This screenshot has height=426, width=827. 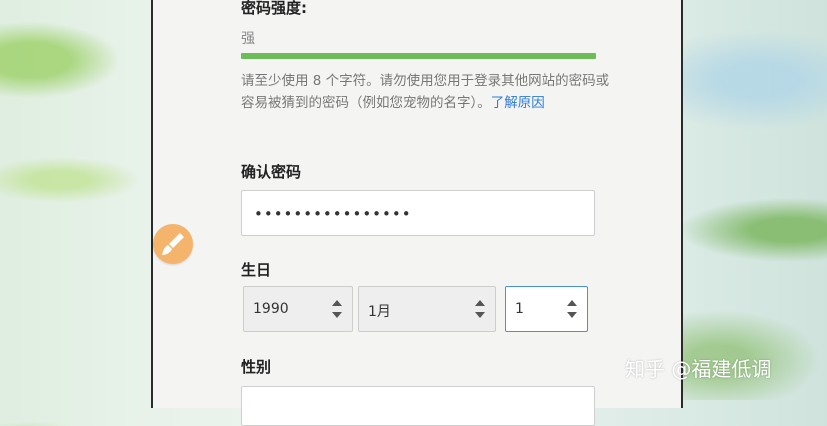 I want to click on gender-select, so click(x=418, y=406).